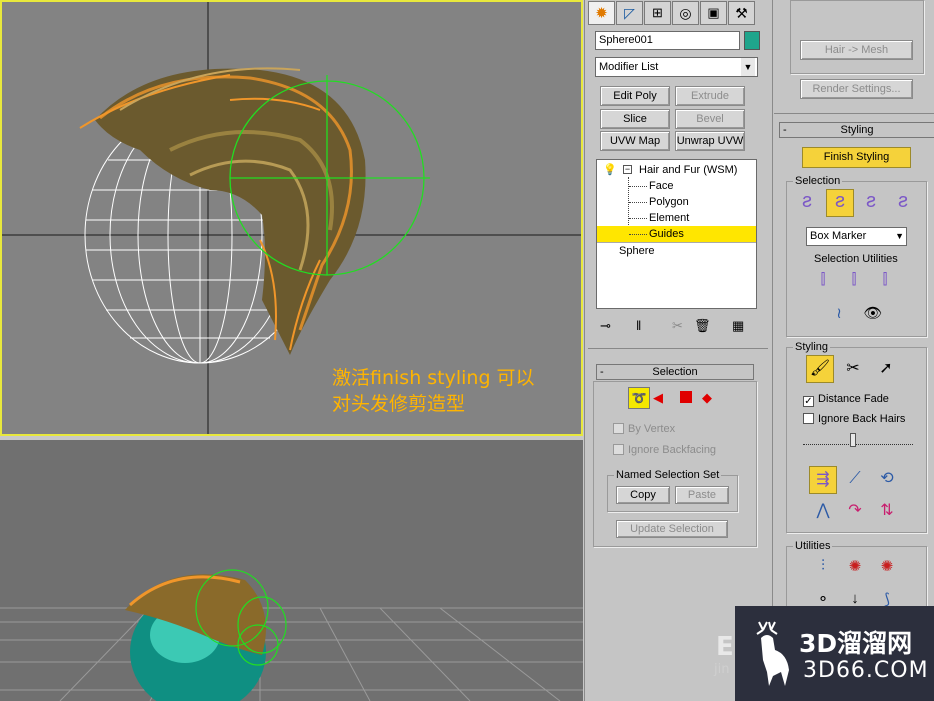 The height and width of the screenshot is (701, 934). What do you see at coordinates (812, 347) in the screenshot?
I see `styling-tools-label: Styling` at bounding box center [812, 347].